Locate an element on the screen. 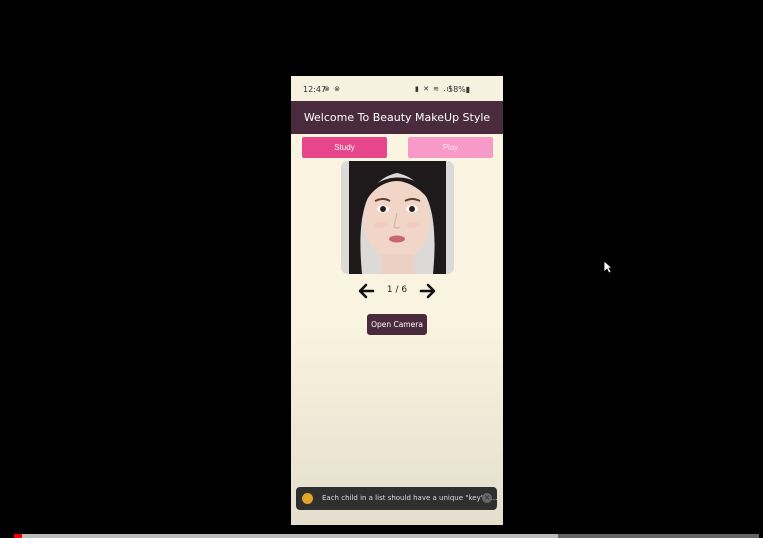  face-portrait-illustration is located at coordinates (397, 217).